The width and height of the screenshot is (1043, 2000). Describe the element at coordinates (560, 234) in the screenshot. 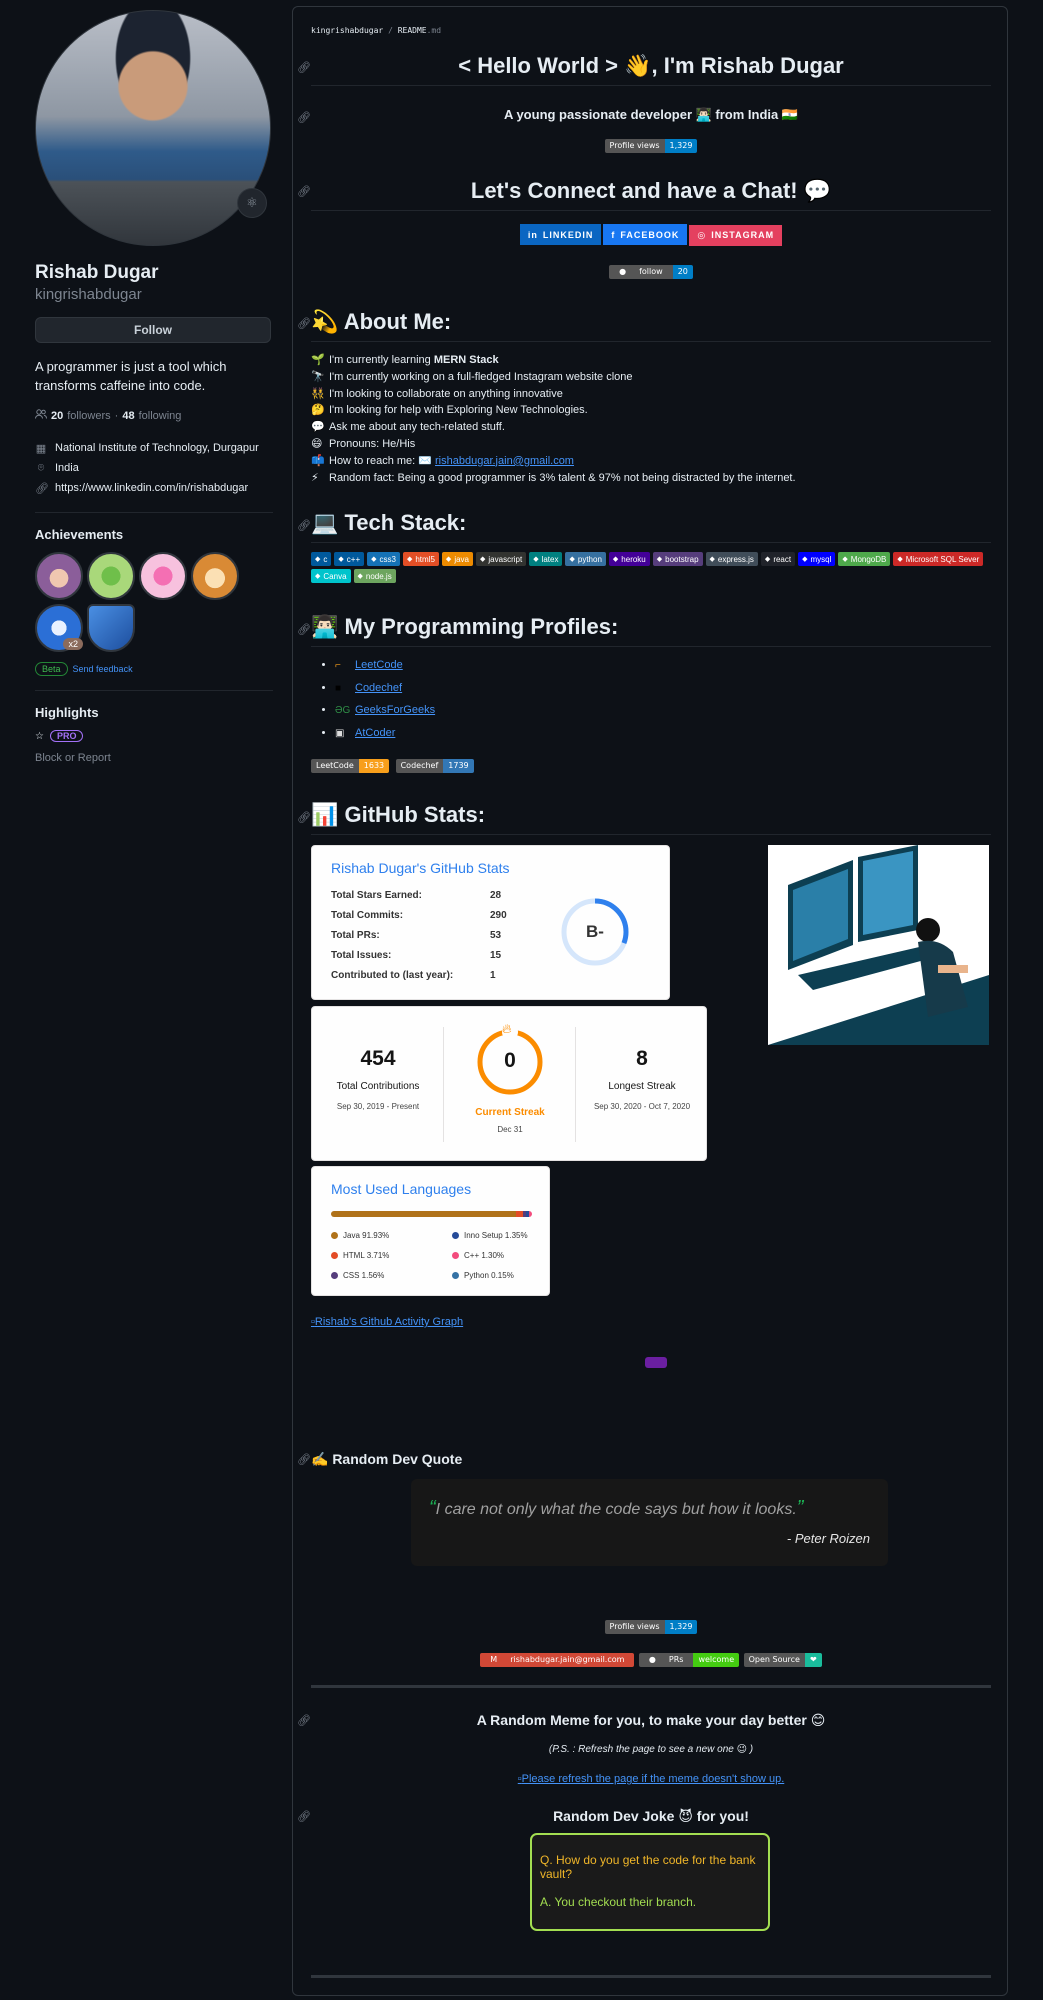

I see `linkedin-badge: in LINKEDIN` at that location.